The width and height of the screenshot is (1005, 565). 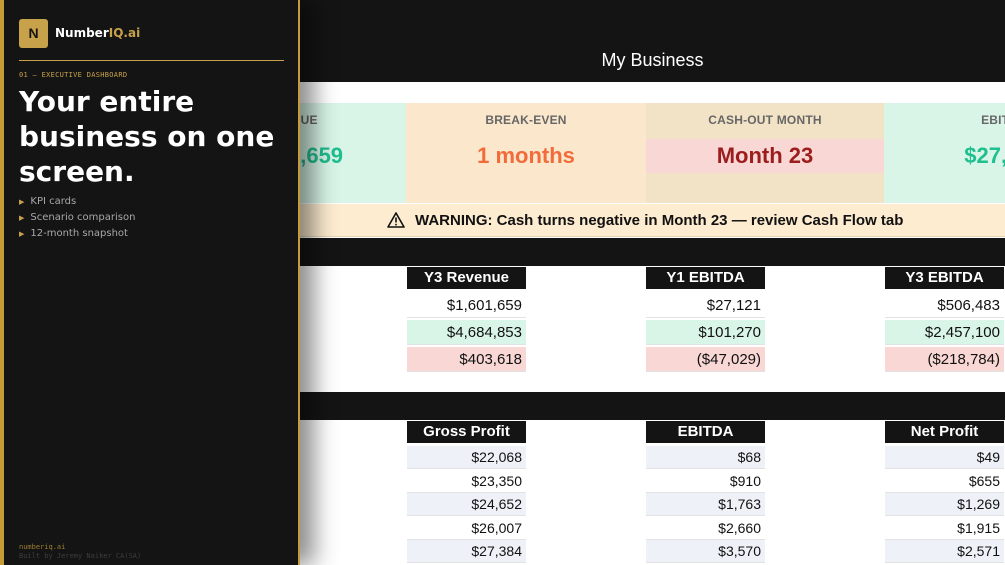 I want to click on snapshot-cell: $1,269, so click(x=944, y=504).